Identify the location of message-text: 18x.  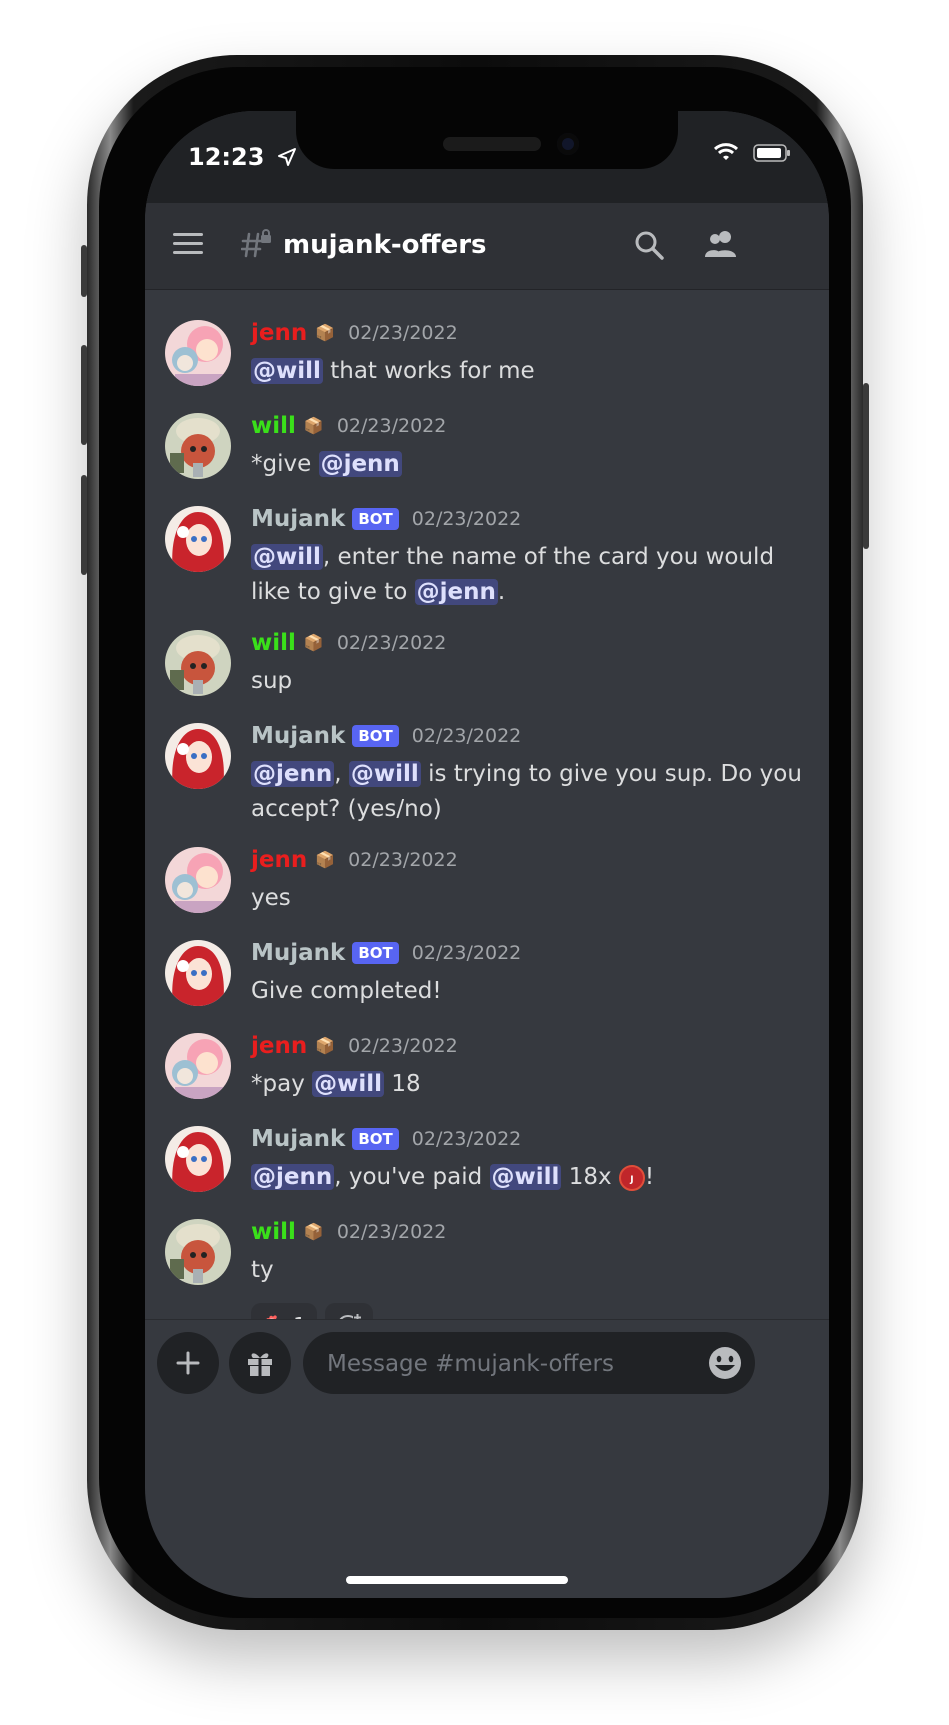
(590, 1177).